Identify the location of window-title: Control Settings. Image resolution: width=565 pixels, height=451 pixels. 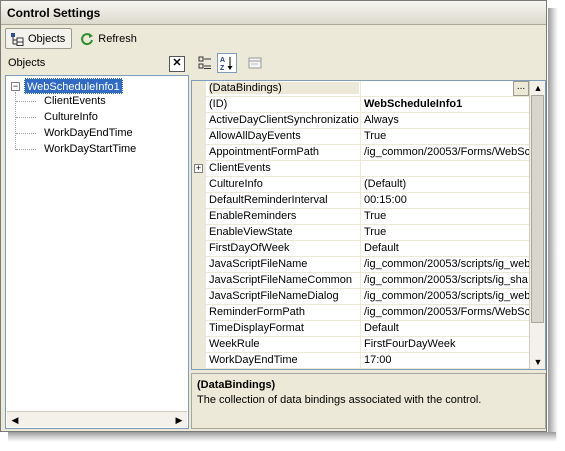
(54, 13).